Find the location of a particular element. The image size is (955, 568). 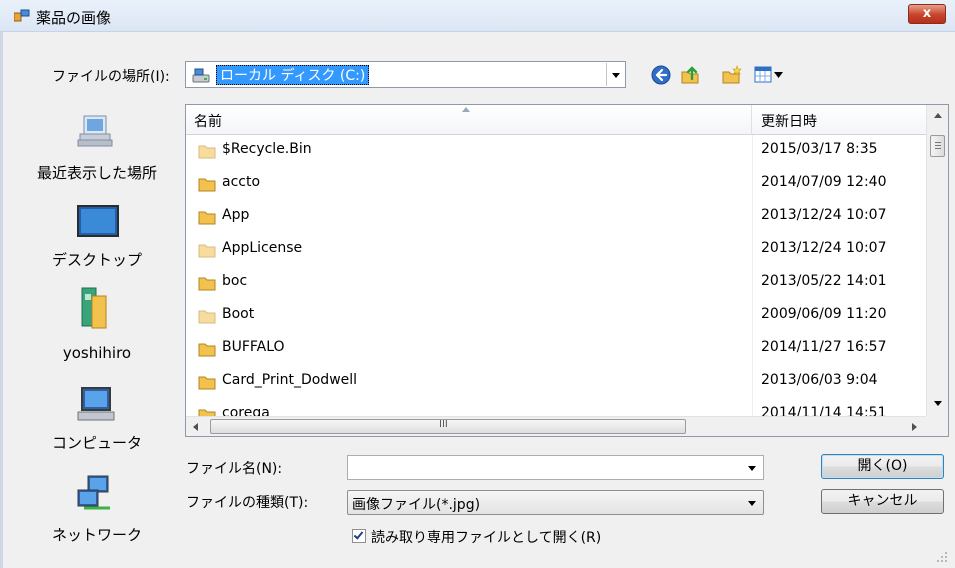

horizontal-scroll-thumb: III is located at coordinates (448, 426).